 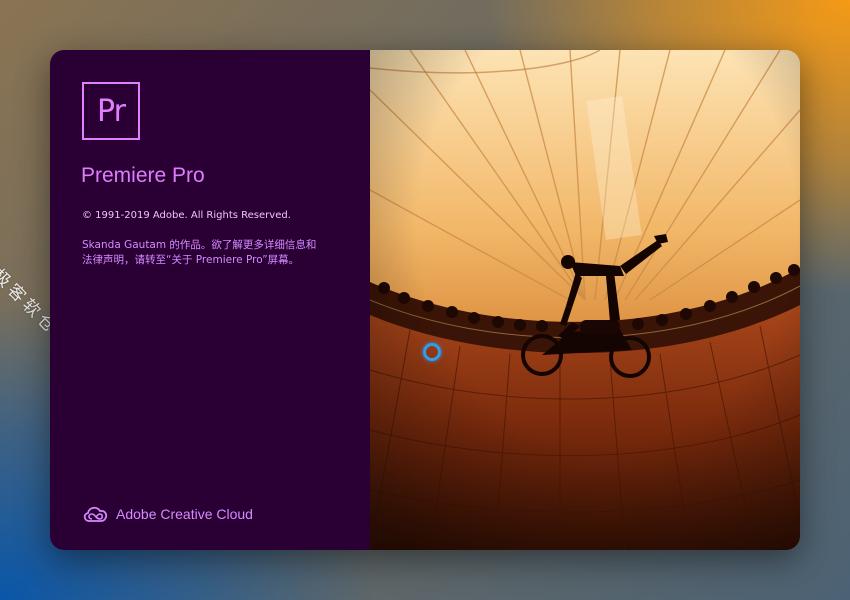 I want to click on creative-cloud-footer: Adobe Creative Cloud, so click(x=167, y=514).